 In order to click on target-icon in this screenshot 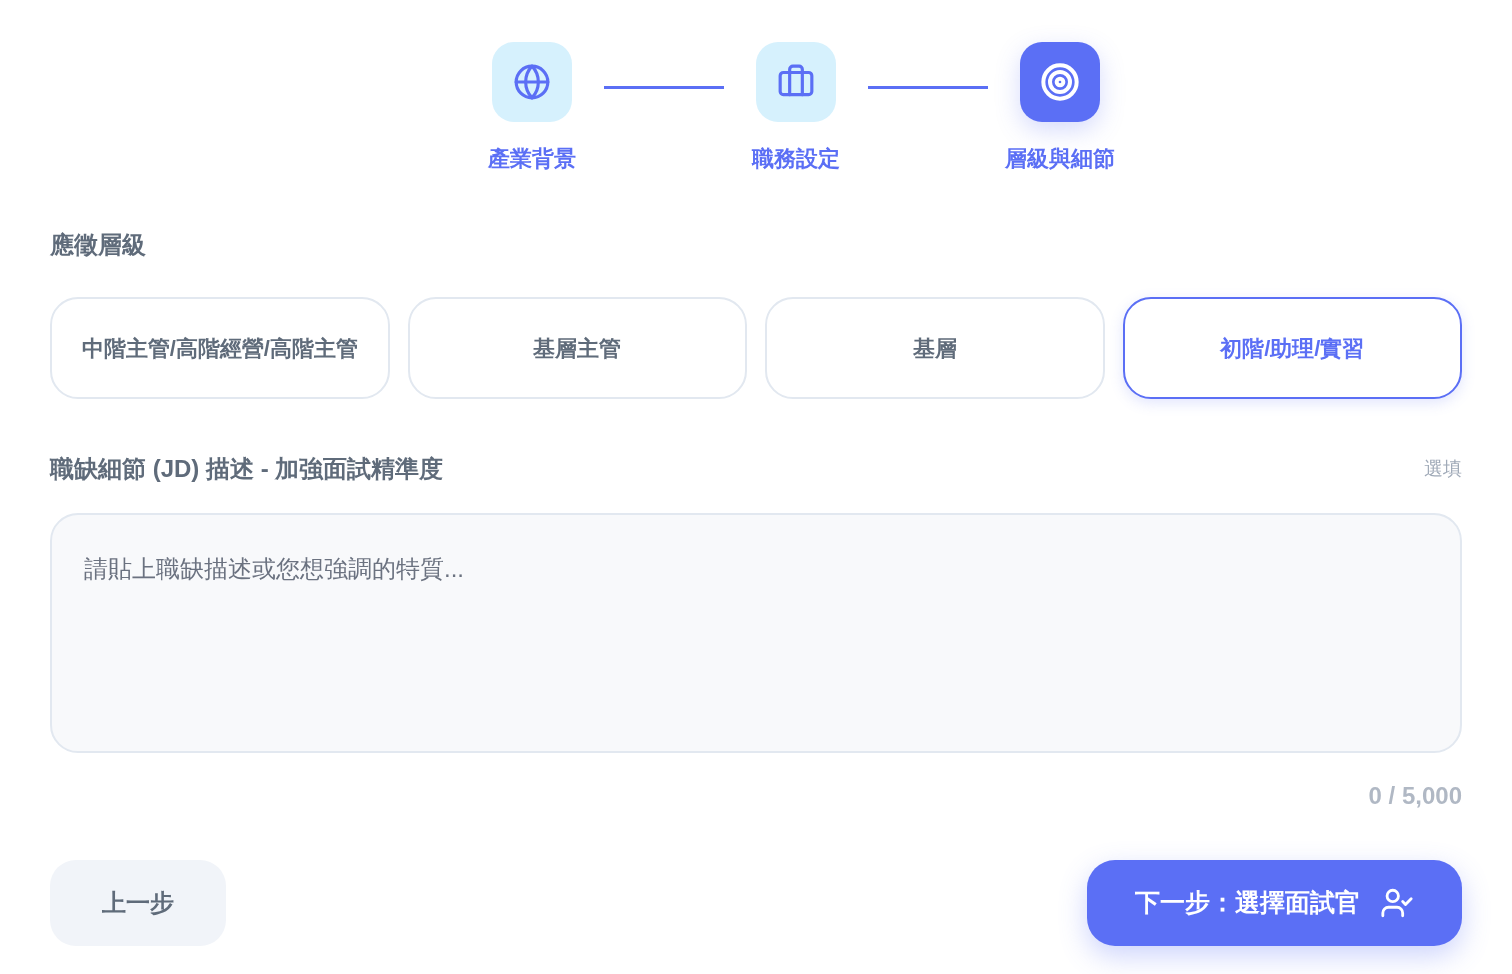, I will do `click(1060, 82)`.